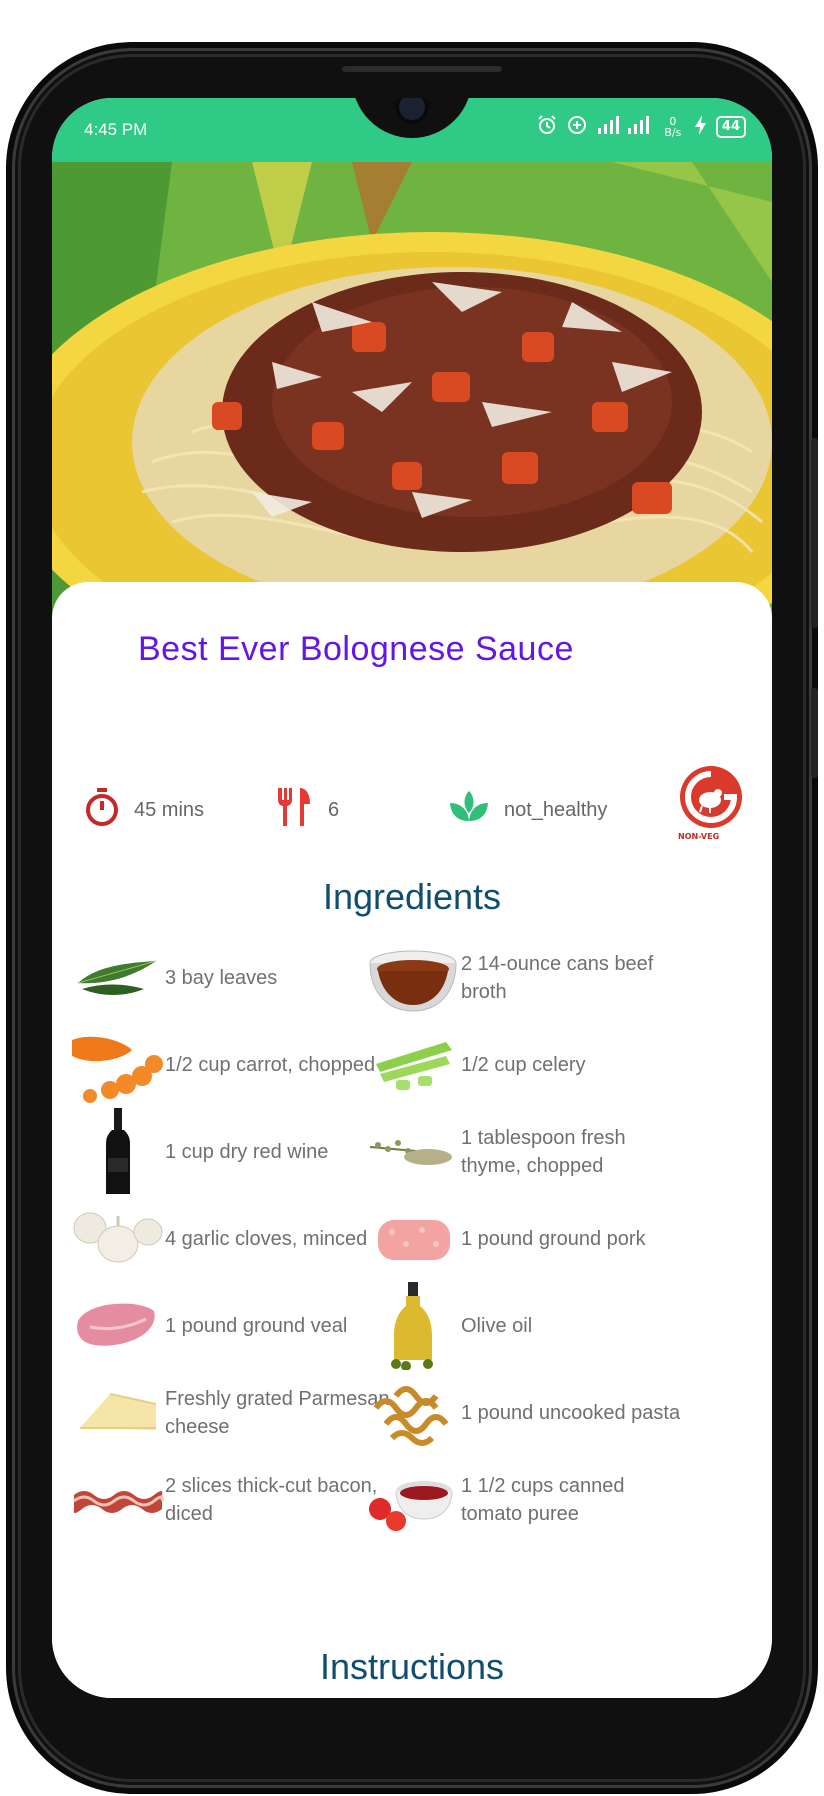 The width and height of the screenshot is (824, 1796). What do you see at coordinates (116, 129) in the screenshot?
I see `status-time: 4:45 PM` at bounding box center [116, 129].